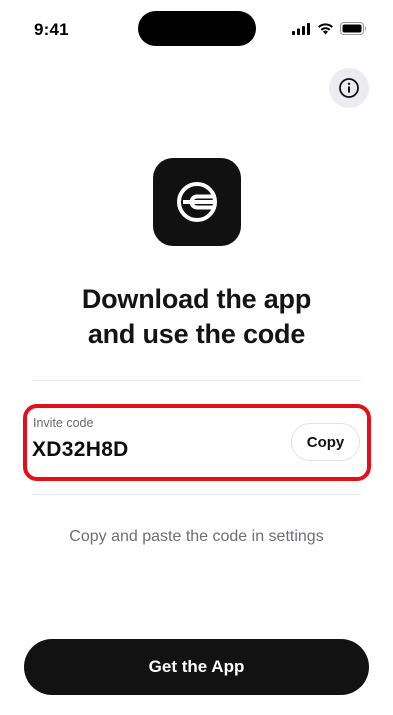 Image resolution: width=393 pixels, height=715 pixels. Describe the element at coordinates (196, 380) in the screenshot. I see `divider-top` at that location.